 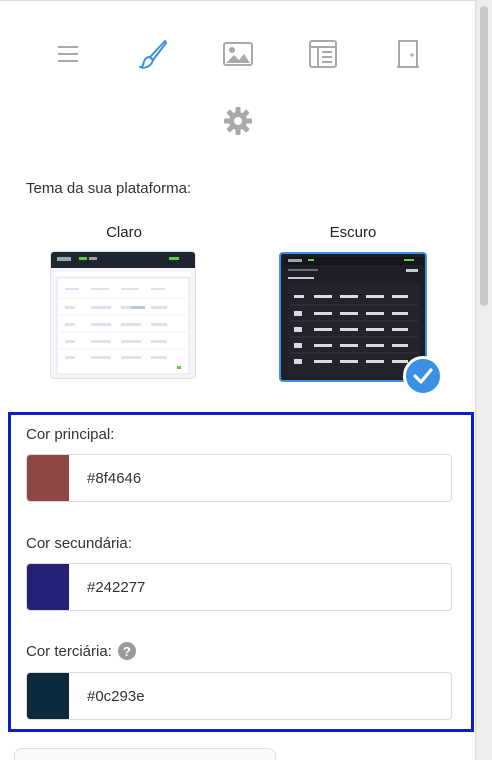 I want to click on primary-color-swatch, so click(x=48, y=478).